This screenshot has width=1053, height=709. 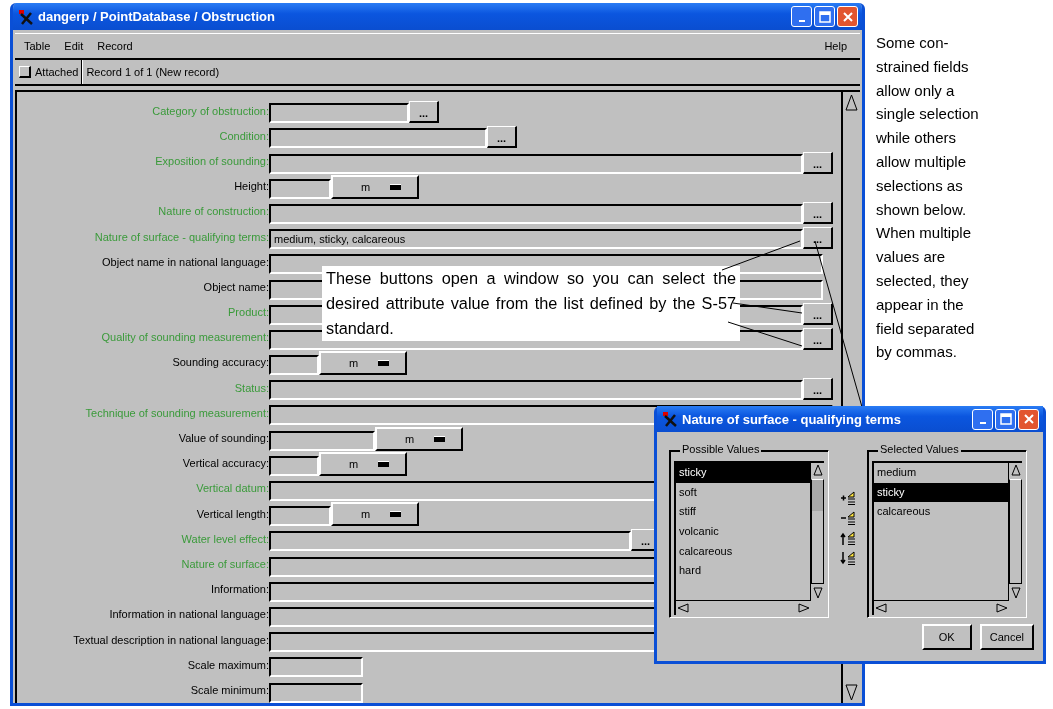 What do you see at coordinates (235, 286) in the screenshot?
I see `field-label: Object name:` at bounding box center [235, 286].